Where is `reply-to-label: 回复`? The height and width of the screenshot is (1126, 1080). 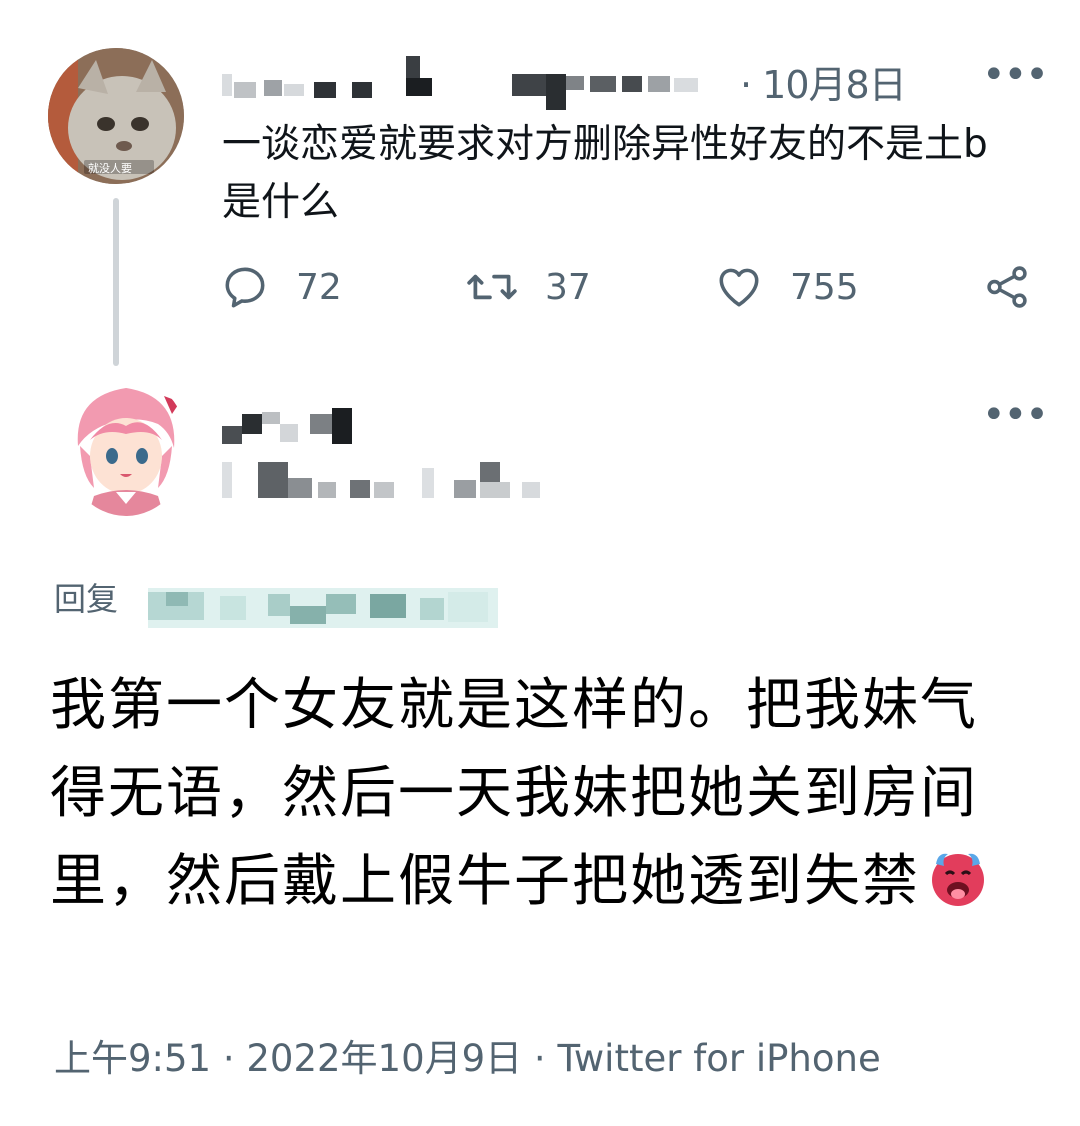 reply-to-label: 回复 is located at coordinates (86, 599).